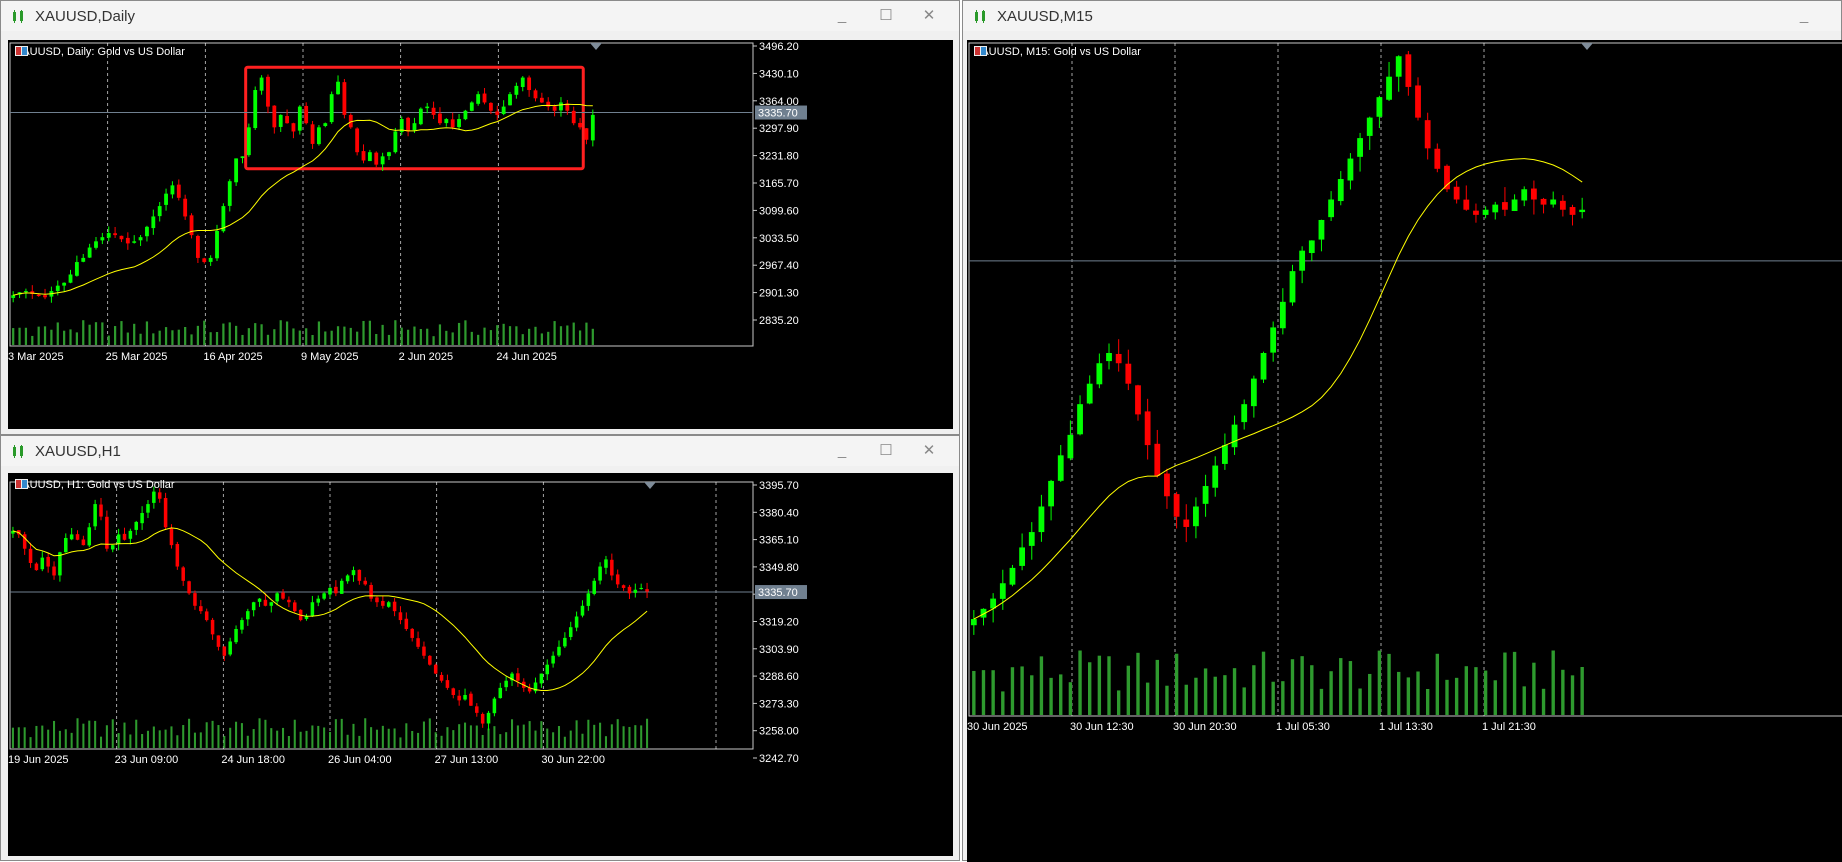 This screenshot has width=1842, height=862. What do you see at coordinates (360, 760) in the screenshot?
I see `x-tick-label: 26 Jun 04:00` at bounding box center [360, 760].